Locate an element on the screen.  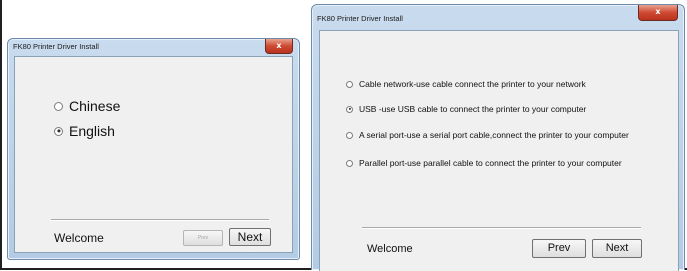
radio-option-english: English is located at coordinates (84, 131).